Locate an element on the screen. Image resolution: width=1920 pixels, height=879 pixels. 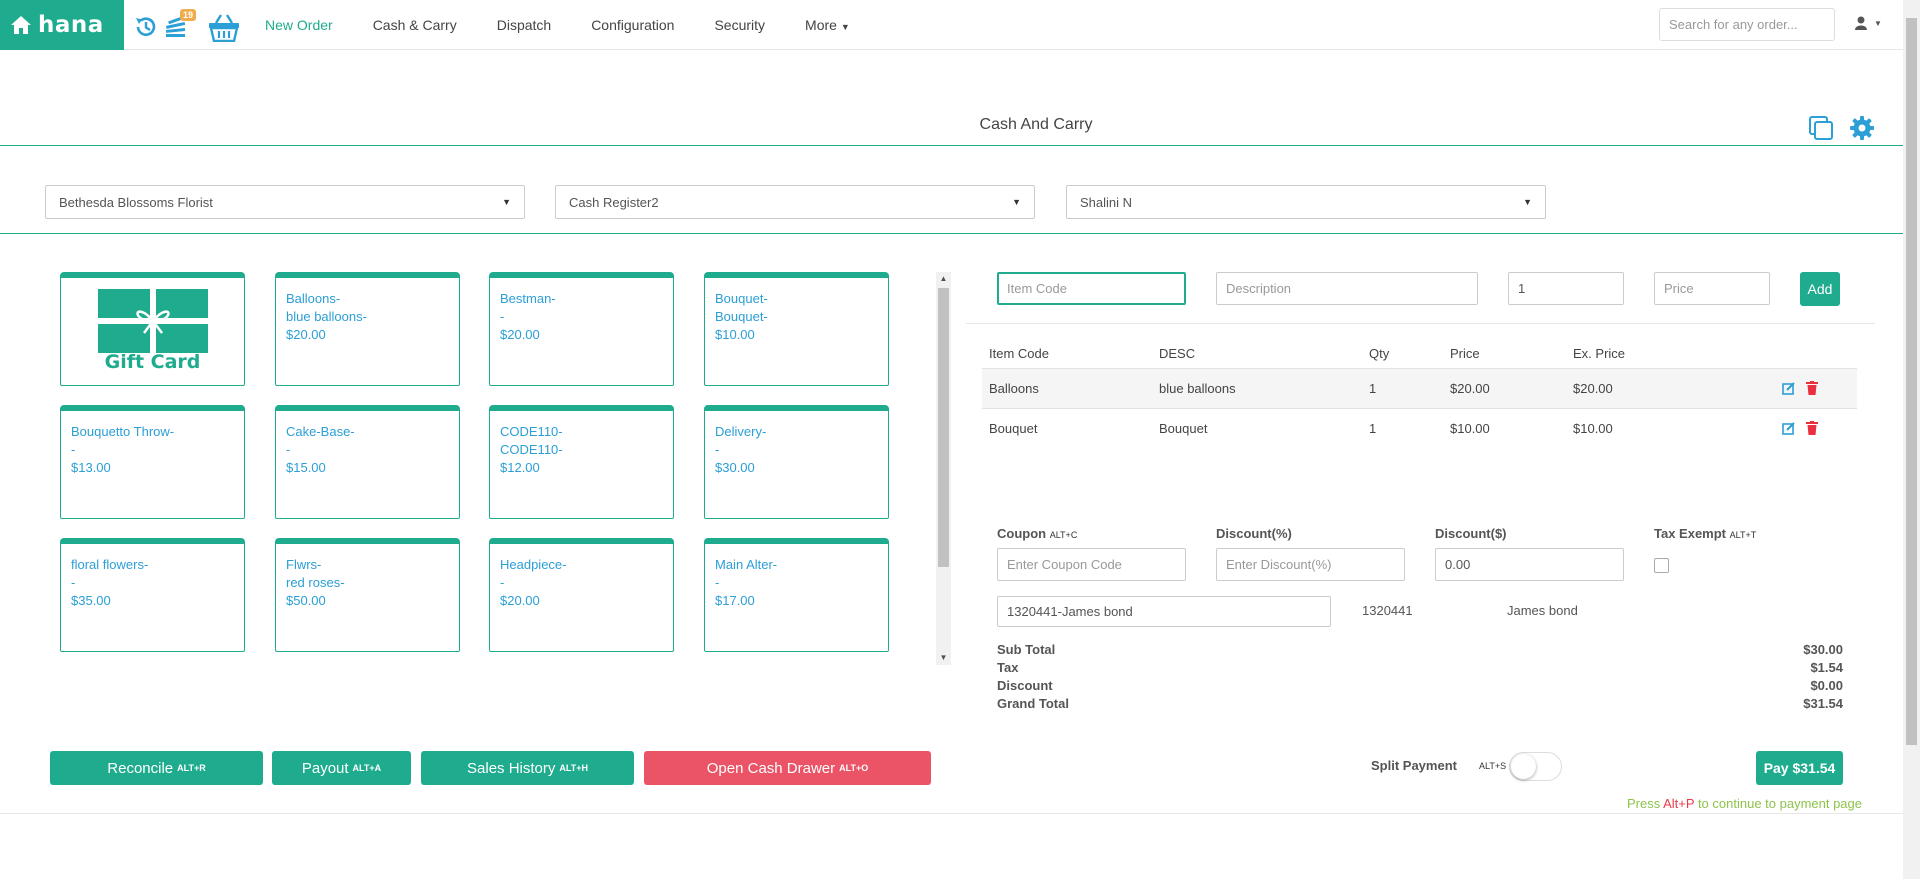
home-icon is located at coordinates (21, 25).